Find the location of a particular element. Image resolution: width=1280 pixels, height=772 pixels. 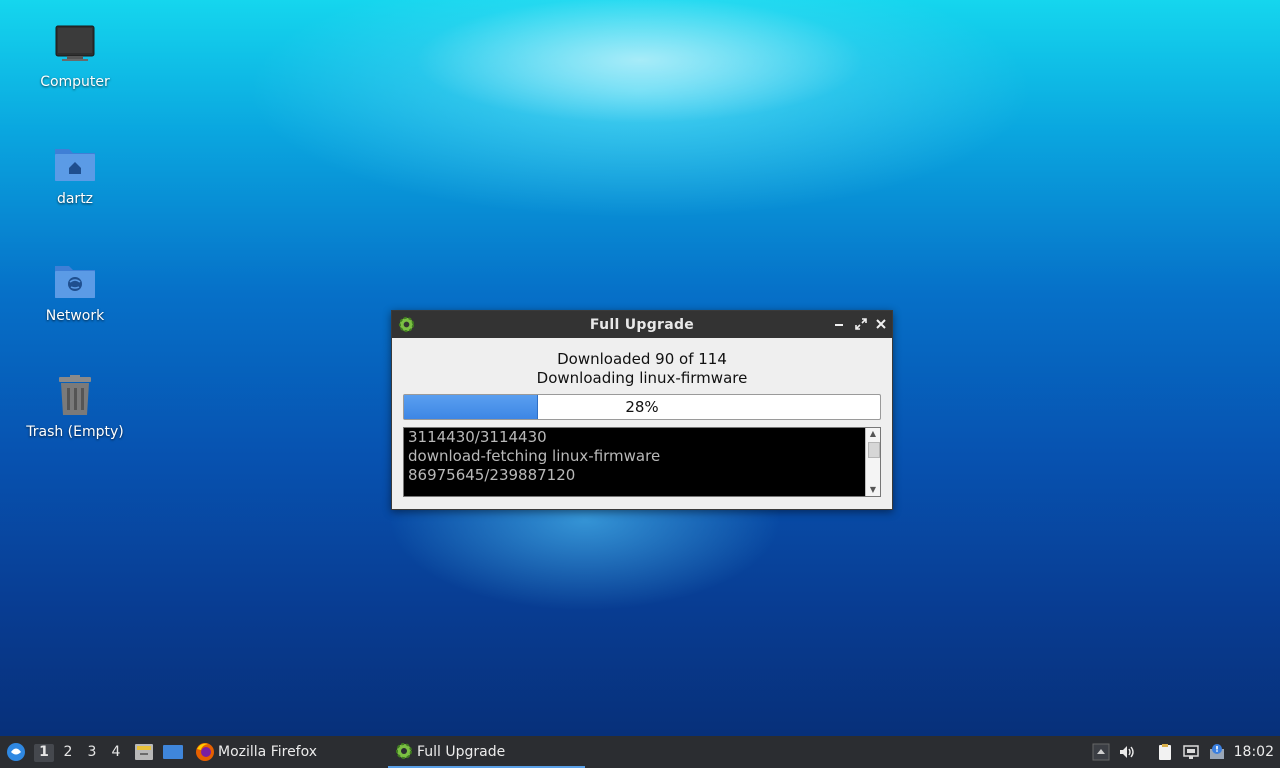

file-manager-launcher is located at coordinates (144, 752).